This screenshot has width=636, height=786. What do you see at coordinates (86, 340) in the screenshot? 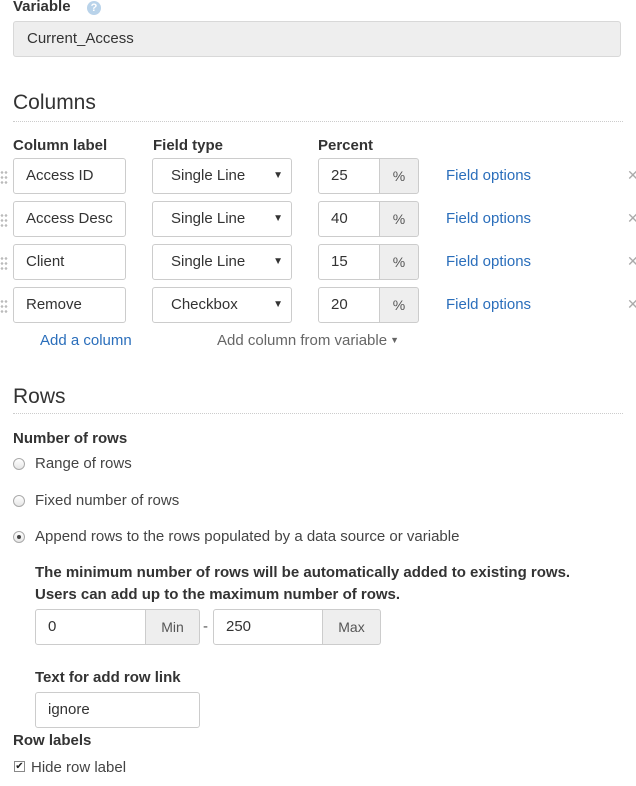
I see `add-column-link: Add a column` at bounding box center [86, 340].